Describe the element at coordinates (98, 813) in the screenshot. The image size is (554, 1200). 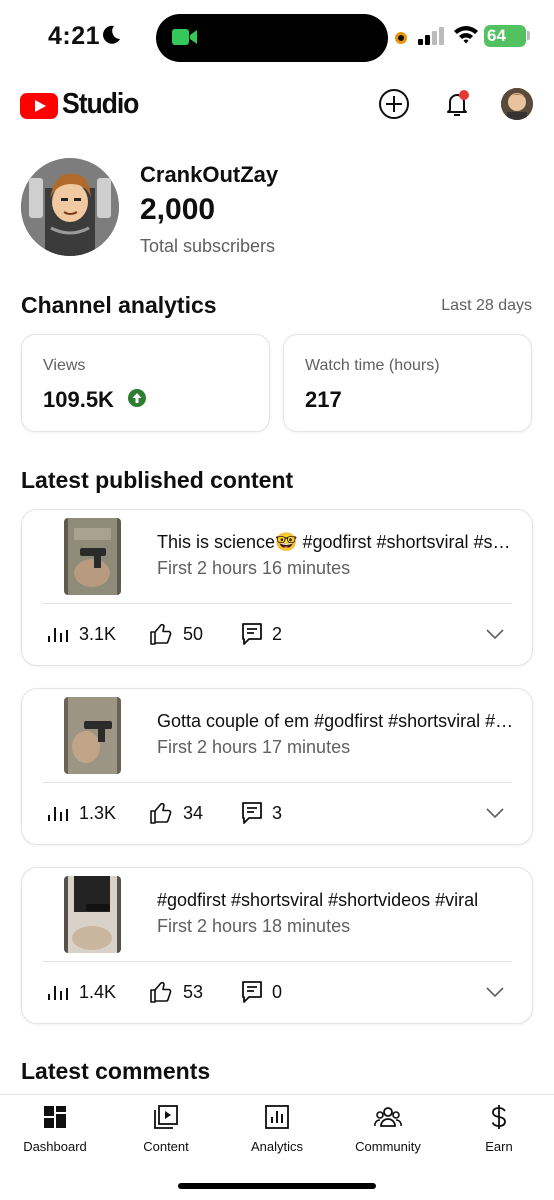
I see `video-views: 1.3K` at that location.